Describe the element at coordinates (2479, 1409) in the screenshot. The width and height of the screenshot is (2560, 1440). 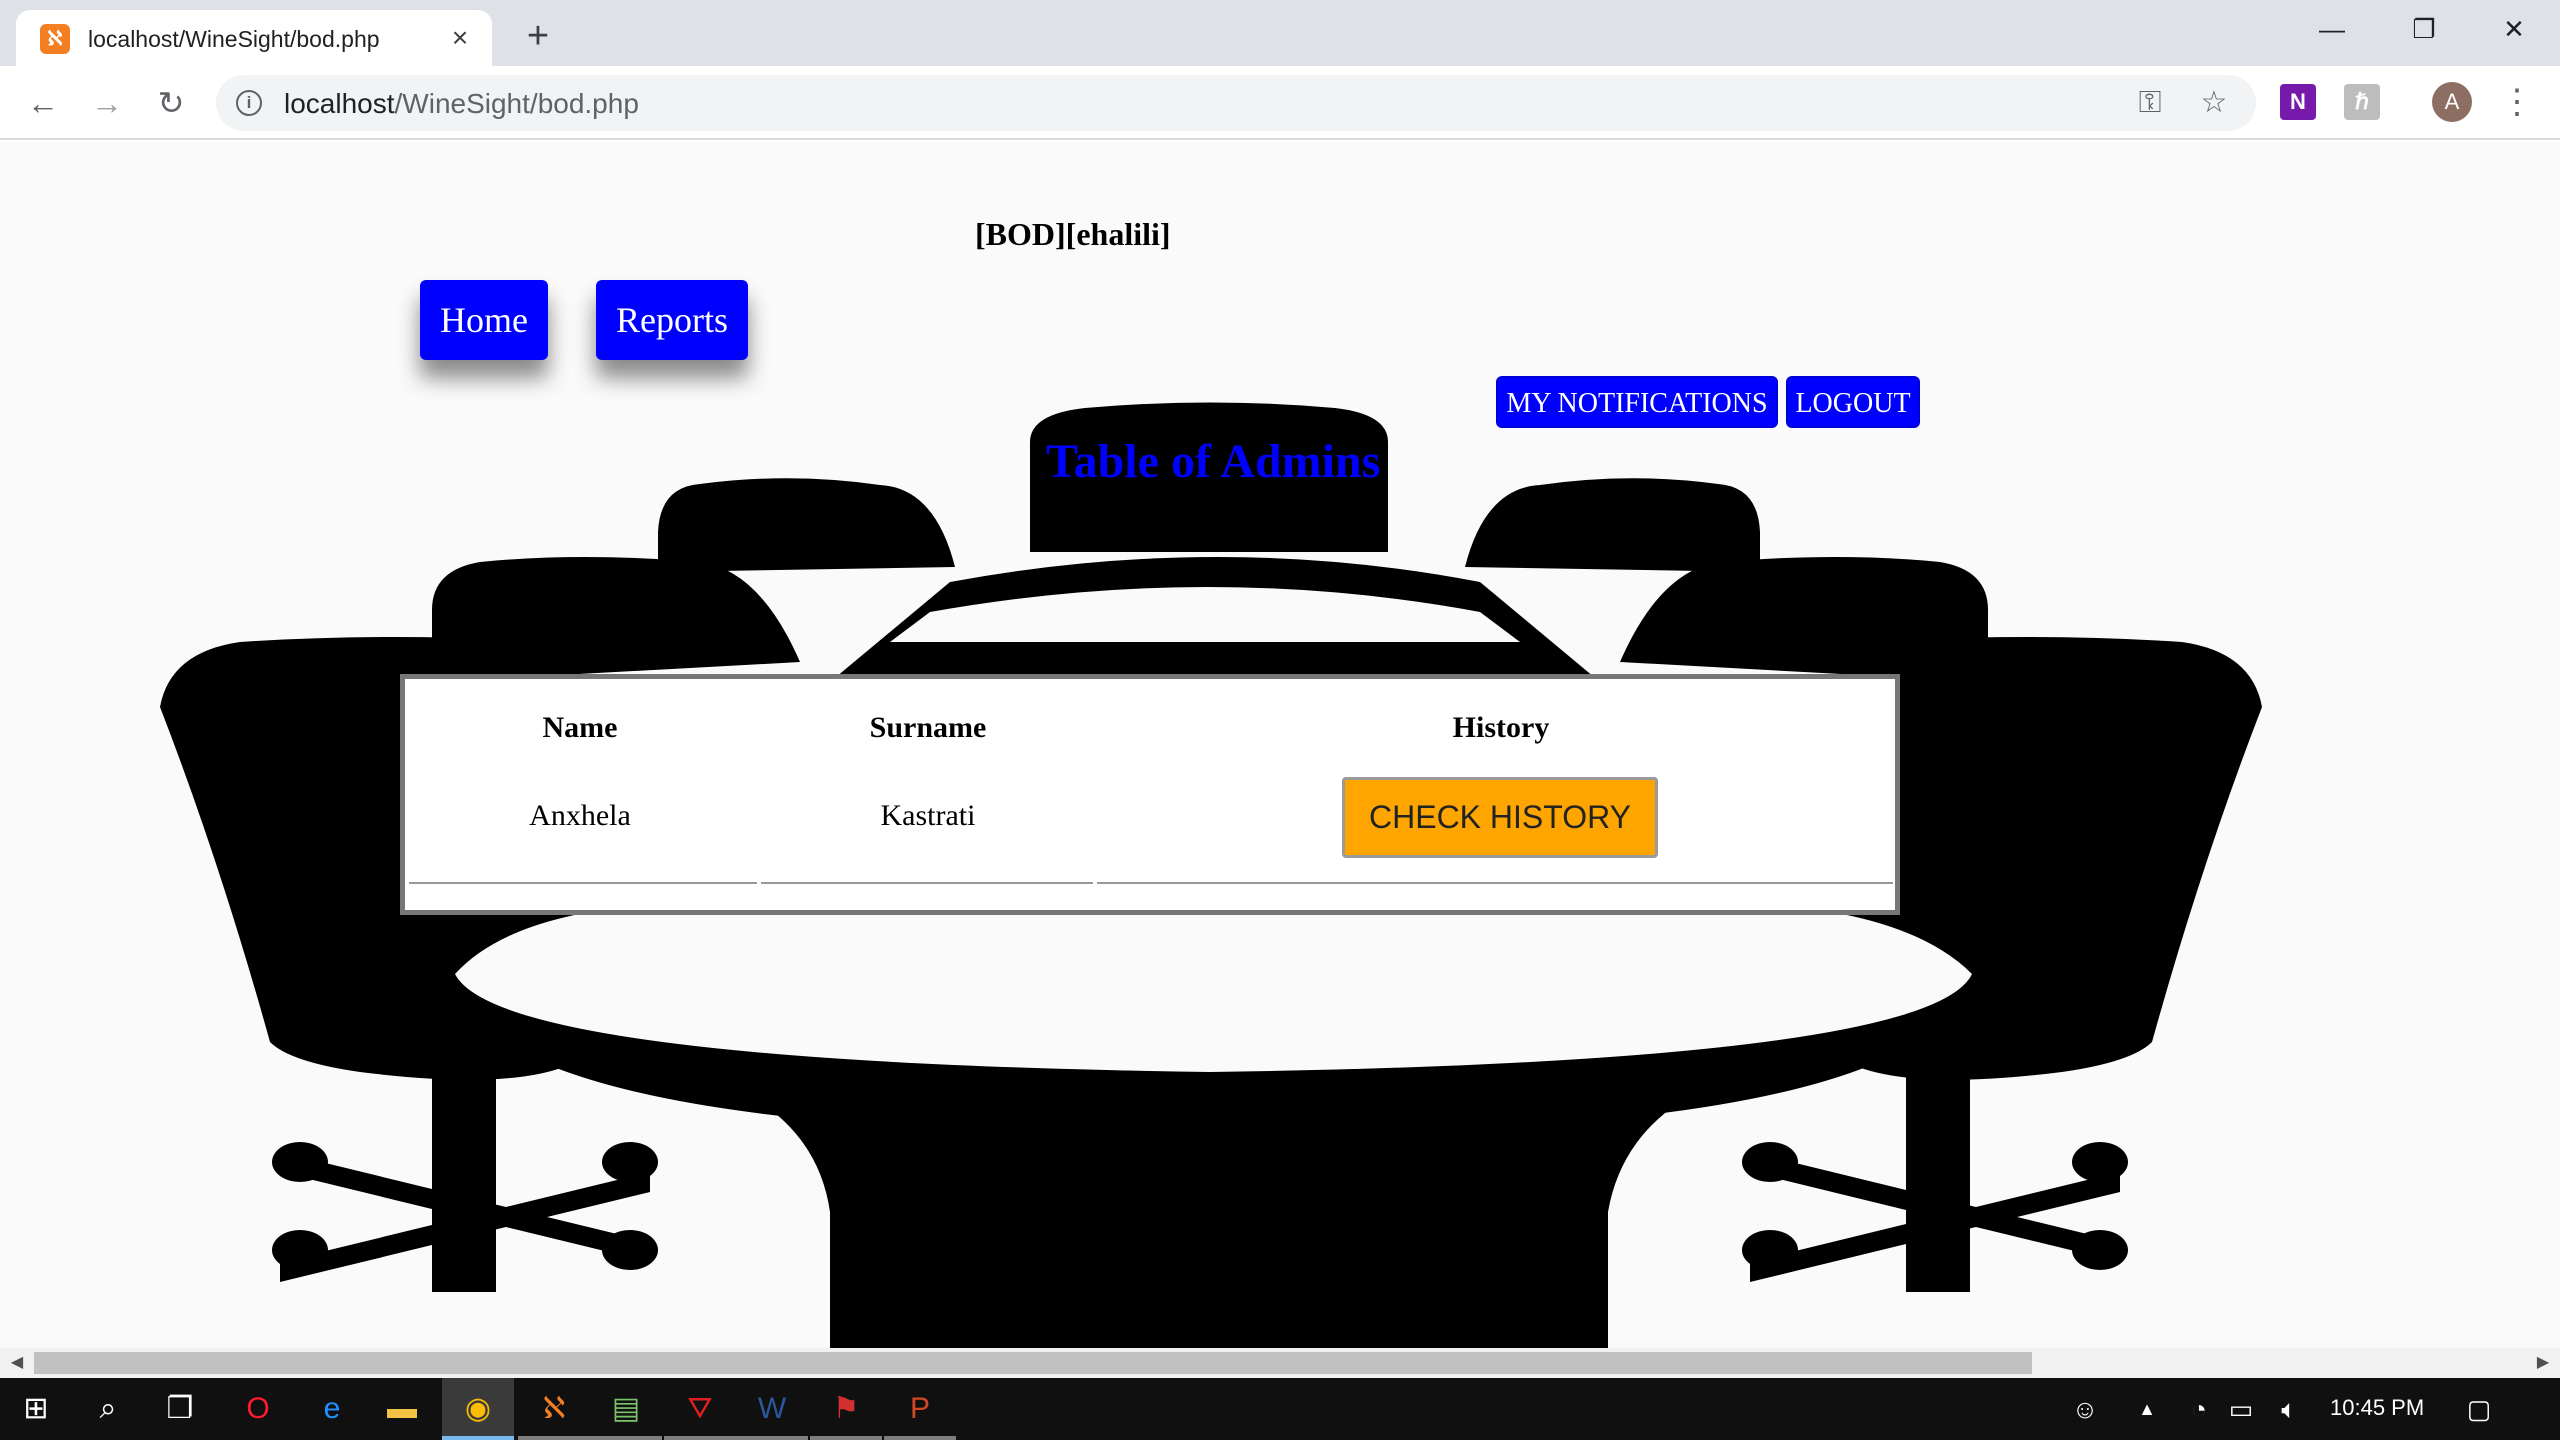
I see `action-center-icon: ▢` at that location.